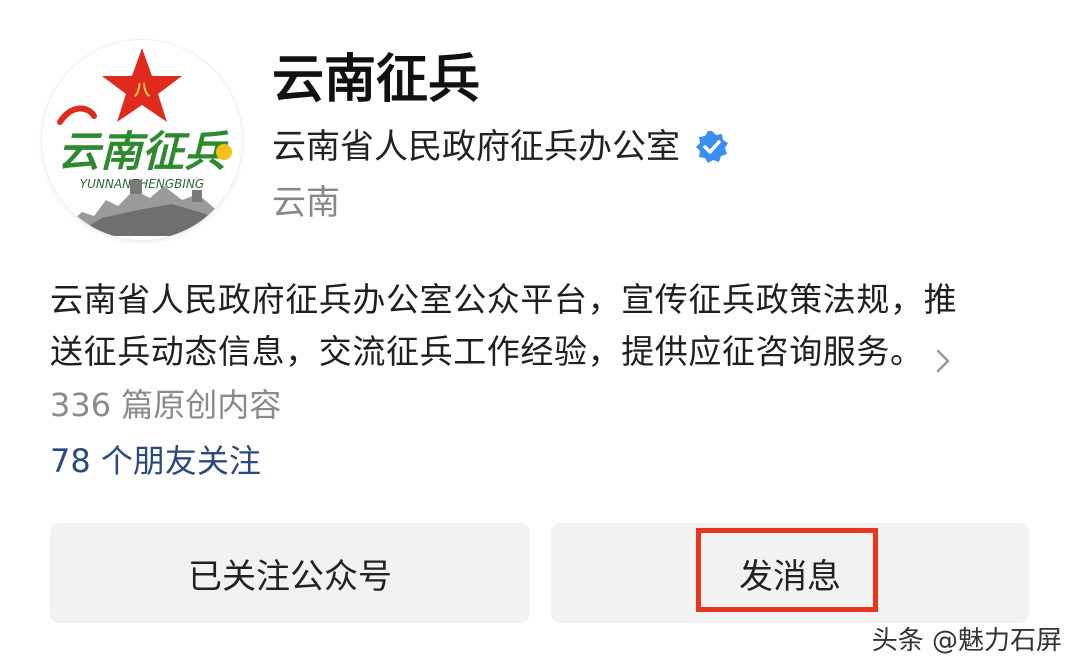 Image resolution: width=1080 pixels, height=668 pixels. What do you see at coordinates (943, 355) in the screenshot?
I see `chevron-right-icon` at bounding box center [943, 355].